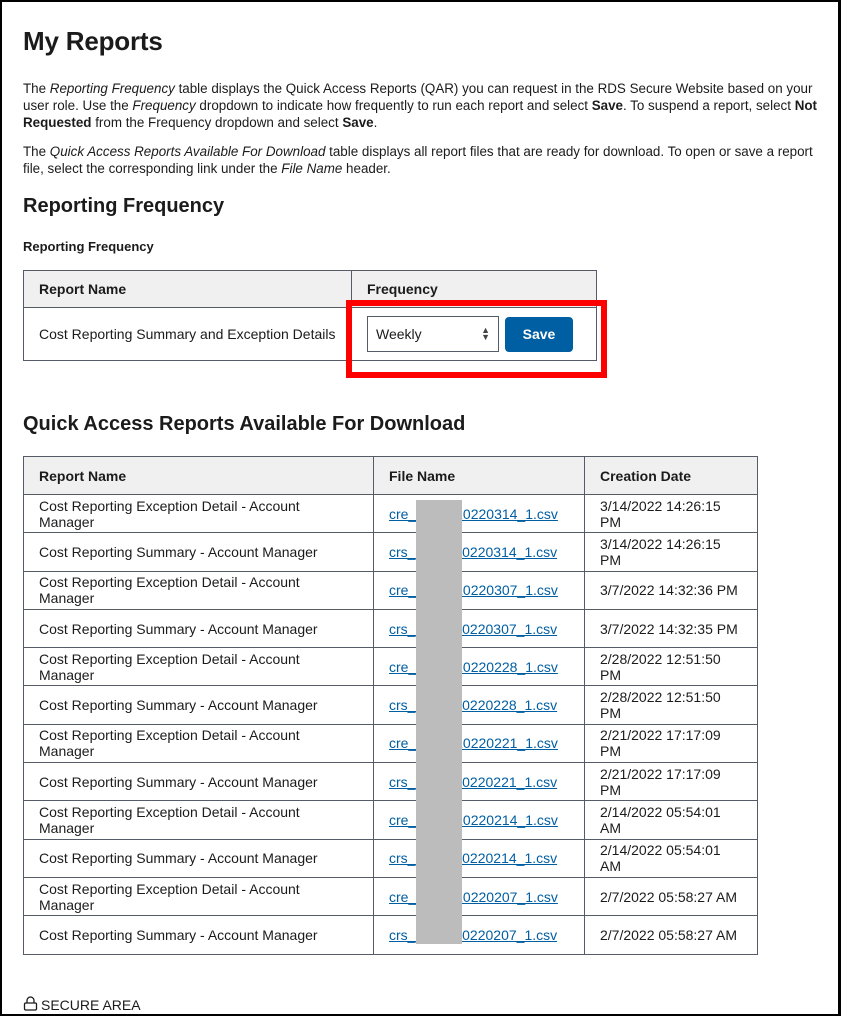 The height and width of the screenshot is (1016, 841). What do you see at coordinates (502, 858) in the screenshot?
I see `file-suffix: _20220214_1.csv` at bounding box center [502, 858].